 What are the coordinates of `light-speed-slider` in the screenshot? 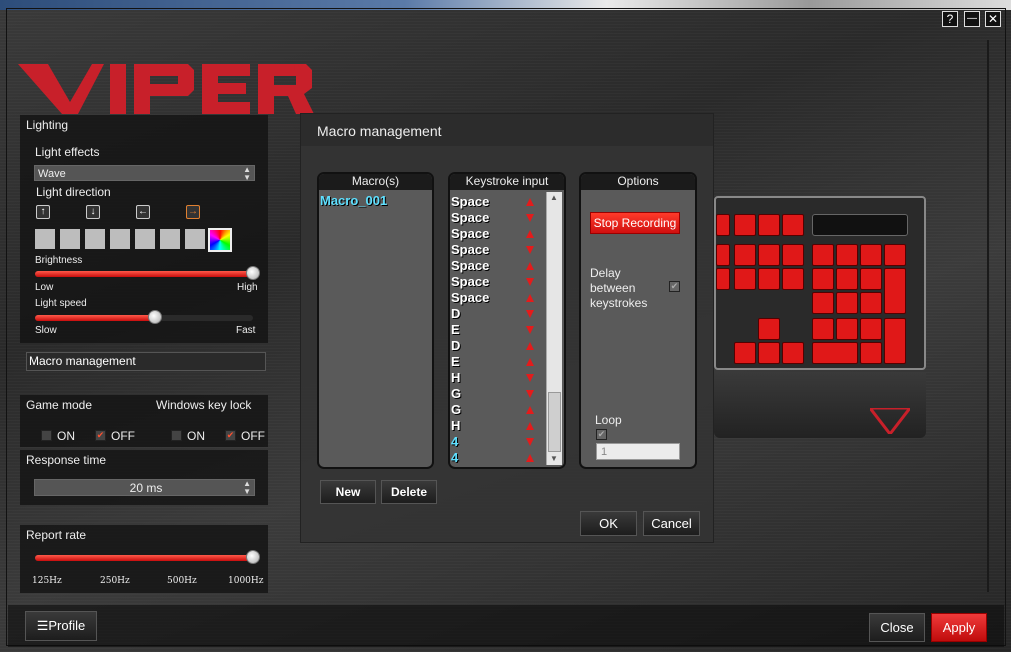 It's located at (144, 317).